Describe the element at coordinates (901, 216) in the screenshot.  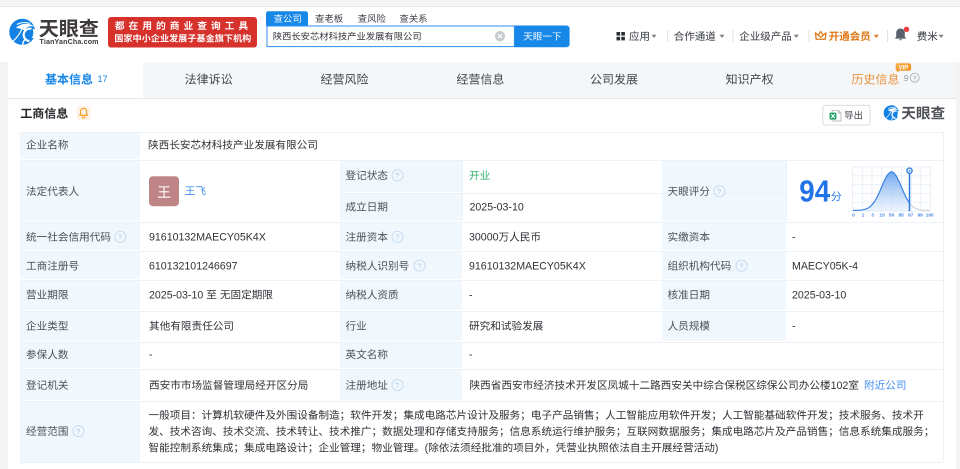
I see `svg-text: 85` at that location.